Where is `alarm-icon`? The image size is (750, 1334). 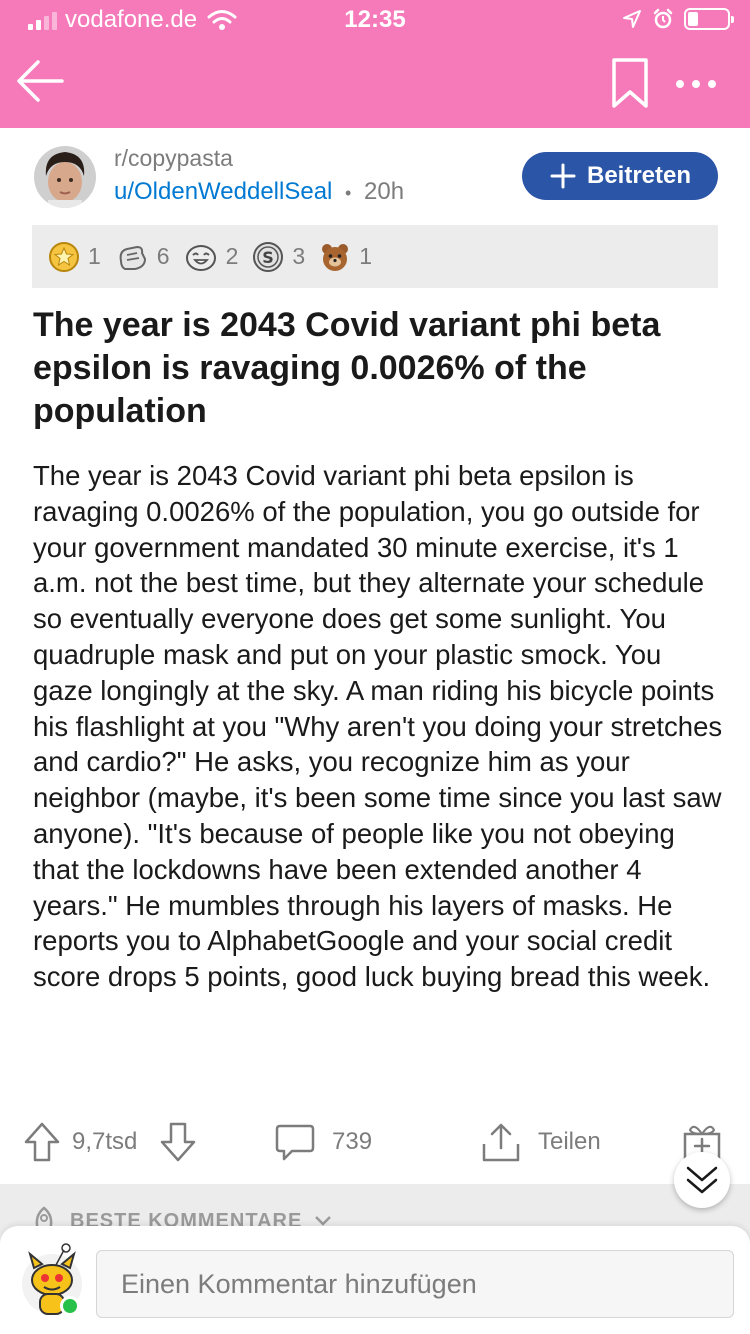 alarm-icon is located at coordinates (663, 18).